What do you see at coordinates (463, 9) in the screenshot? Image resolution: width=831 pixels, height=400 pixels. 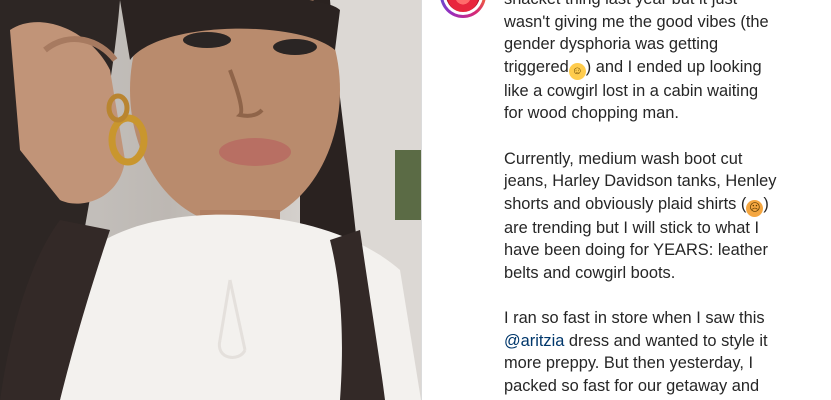 I see `profile-avatar-icon` at bounding box center [463, 9].